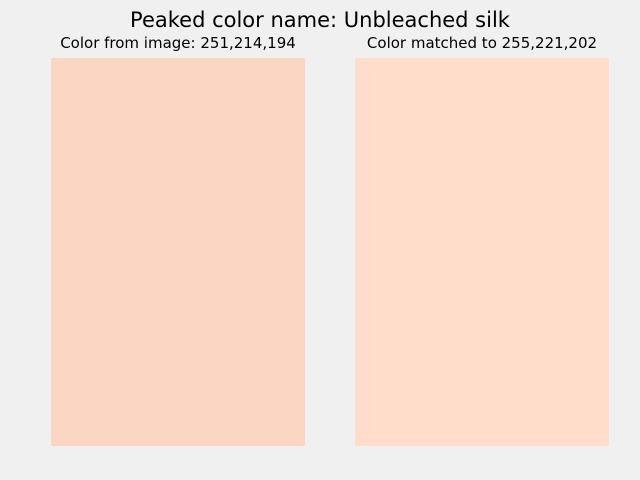  I want to click on page-title: Peaked color name: Unbleached silk, so click(320, 20).